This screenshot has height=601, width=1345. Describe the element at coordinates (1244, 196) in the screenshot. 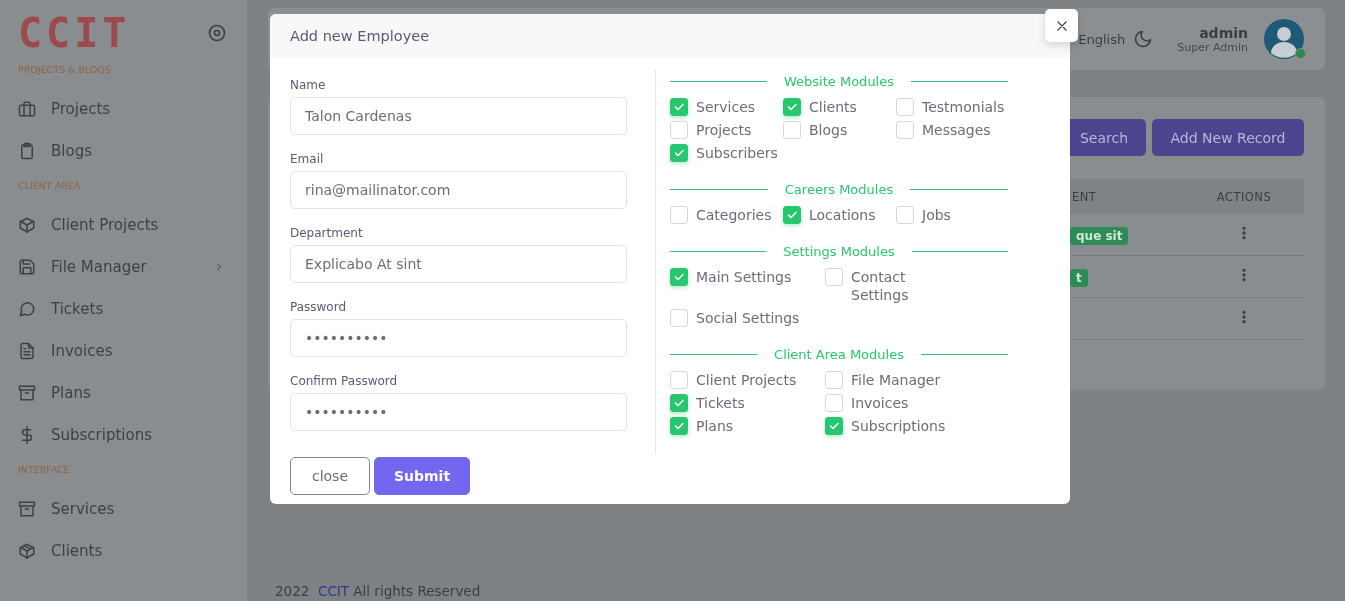

I see `column-header: ACTIONS` at that location.